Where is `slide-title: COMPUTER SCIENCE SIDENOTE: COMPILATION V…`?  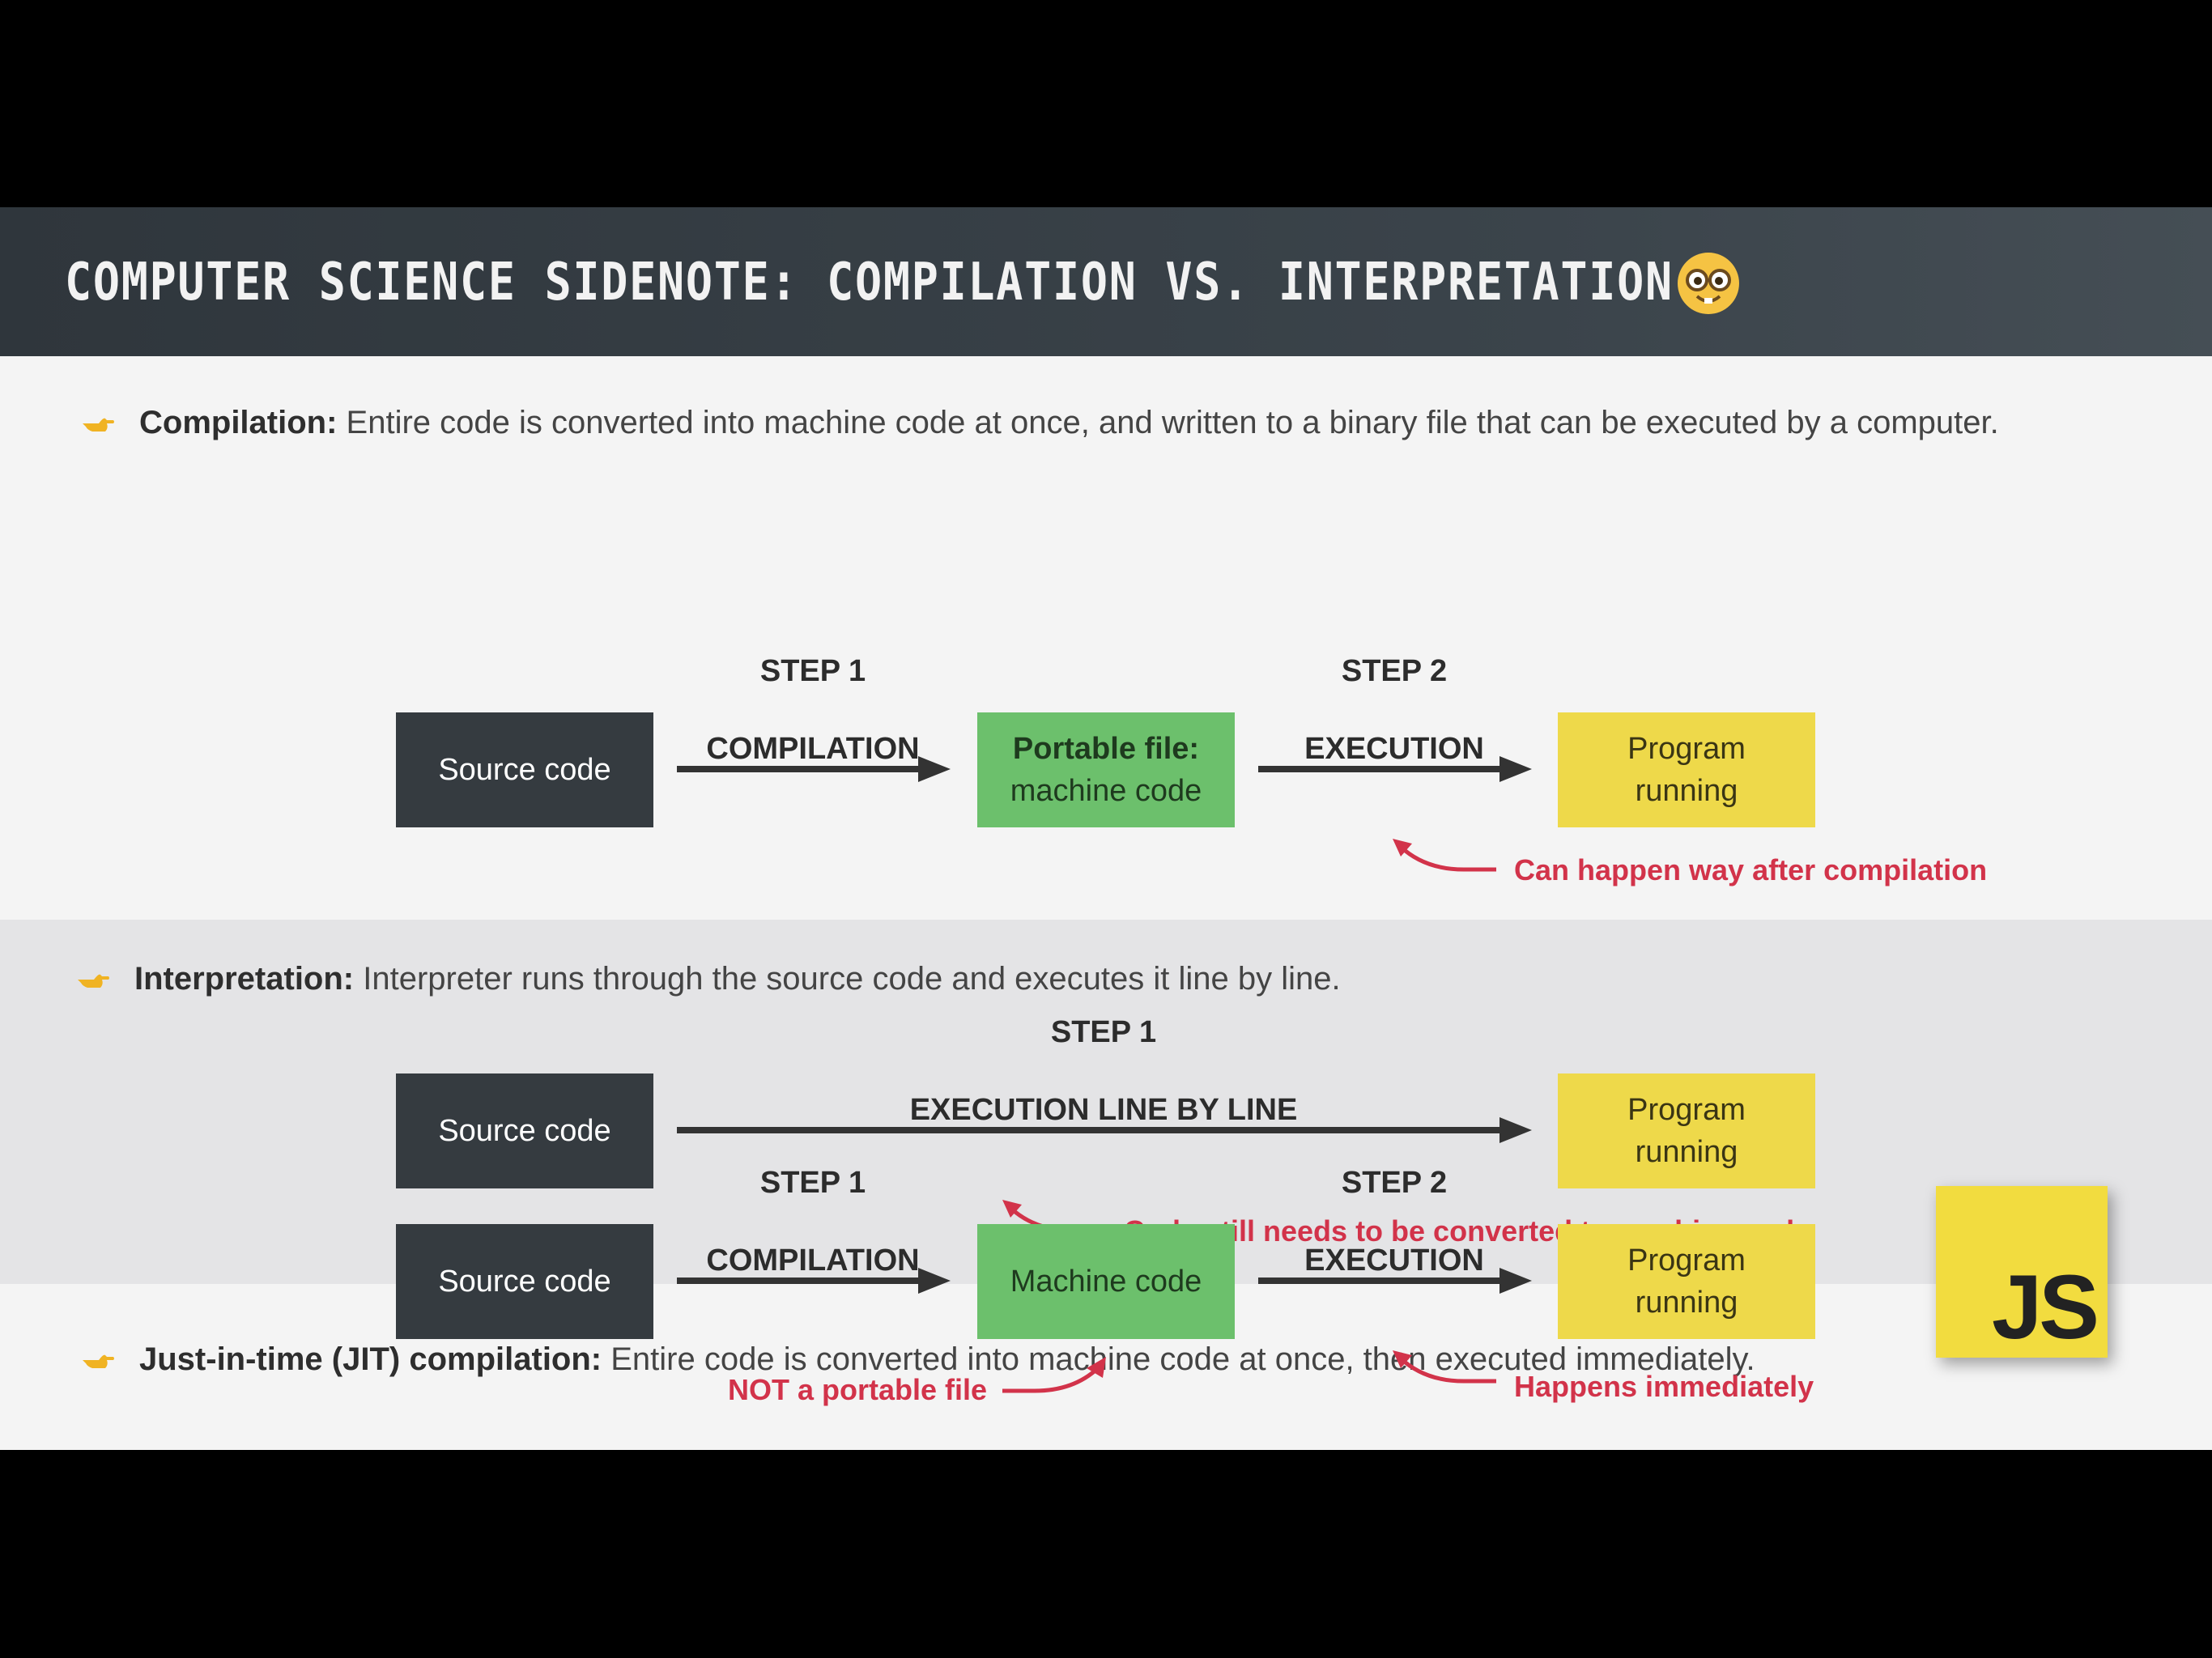
slide-title: COMPUTER SCIENCE SIDENOTE: COMPILATION V… is located at coordinates (869, 282).